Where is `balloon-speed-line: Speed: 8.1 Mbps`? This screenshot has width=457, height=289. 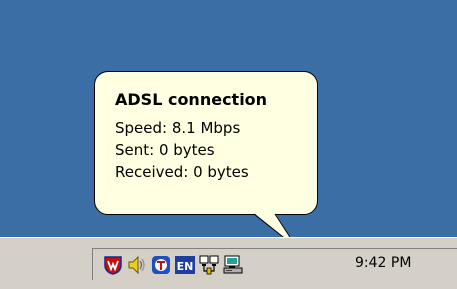
balloon-speed-line: Speed: 8.1 Mbps is located at coordinates (178, 128).